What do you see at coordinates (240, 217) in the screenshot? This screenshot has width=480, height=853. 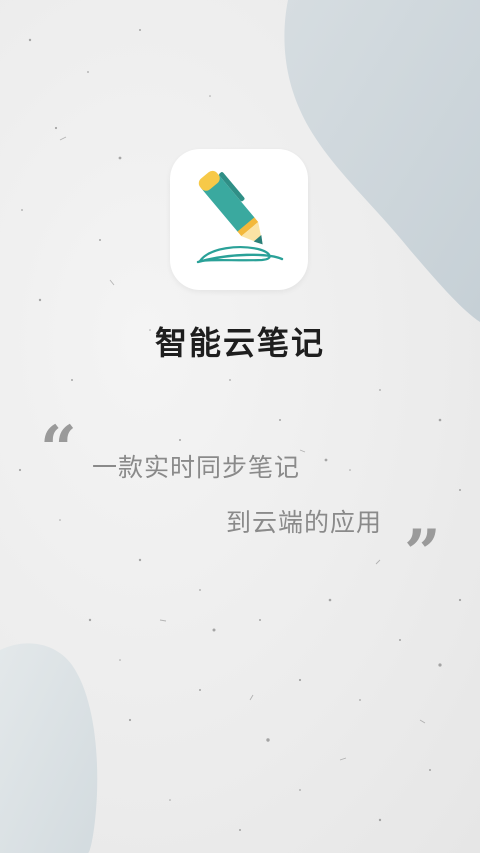 I see `pen-writing-icon` at bounding box center [240, 217].